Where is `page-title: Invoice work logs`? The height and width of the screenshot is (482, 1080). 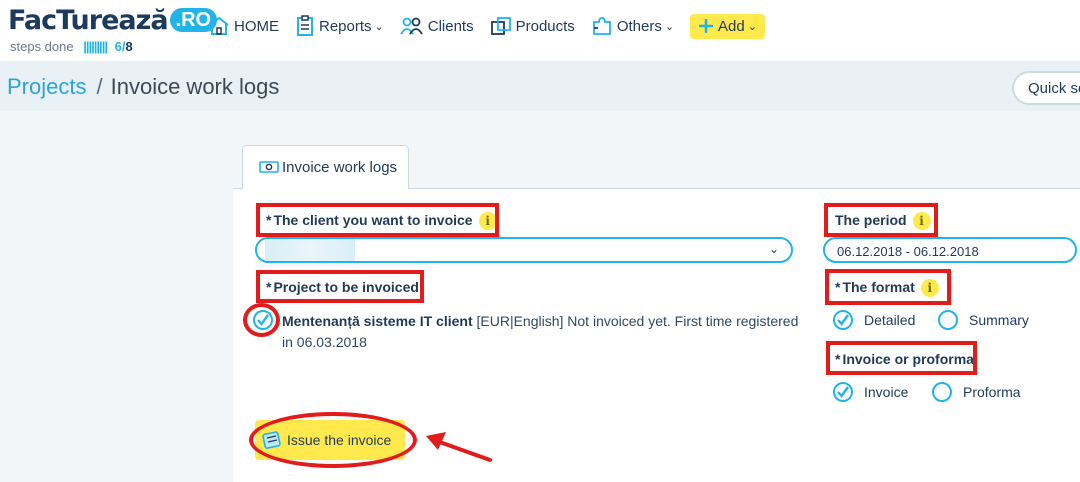
page-title: Invoice work logs is located at coordinates (195, 86).